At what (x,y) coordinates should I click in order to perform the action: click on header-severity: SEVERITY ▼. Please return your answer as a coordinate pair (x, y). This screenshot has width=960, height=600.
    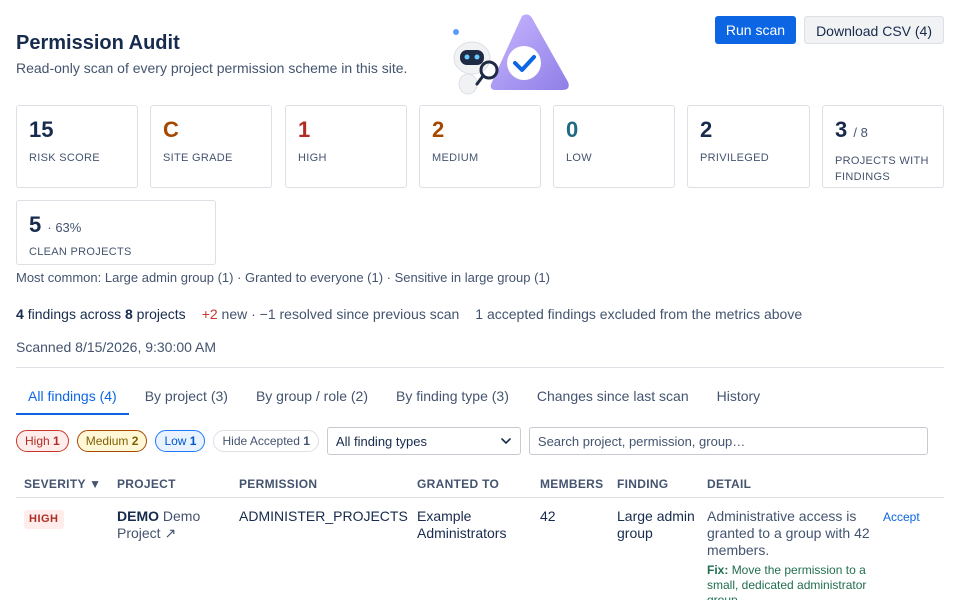
    Looking at the image, I should click on (66, 484).